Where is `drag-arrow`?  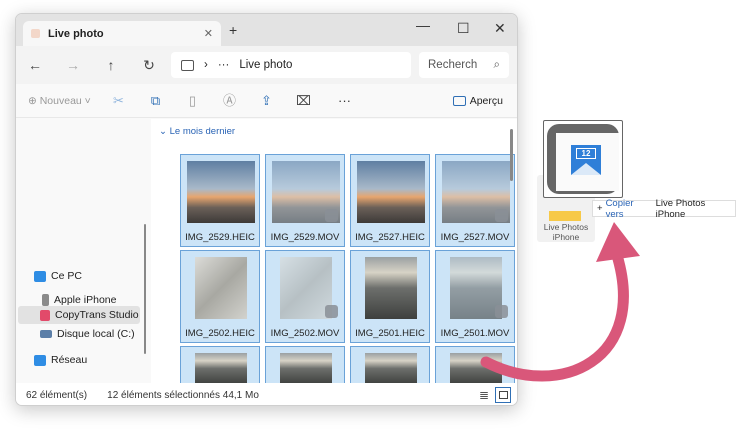 drag-arrow is located at coordinates (560, 302).